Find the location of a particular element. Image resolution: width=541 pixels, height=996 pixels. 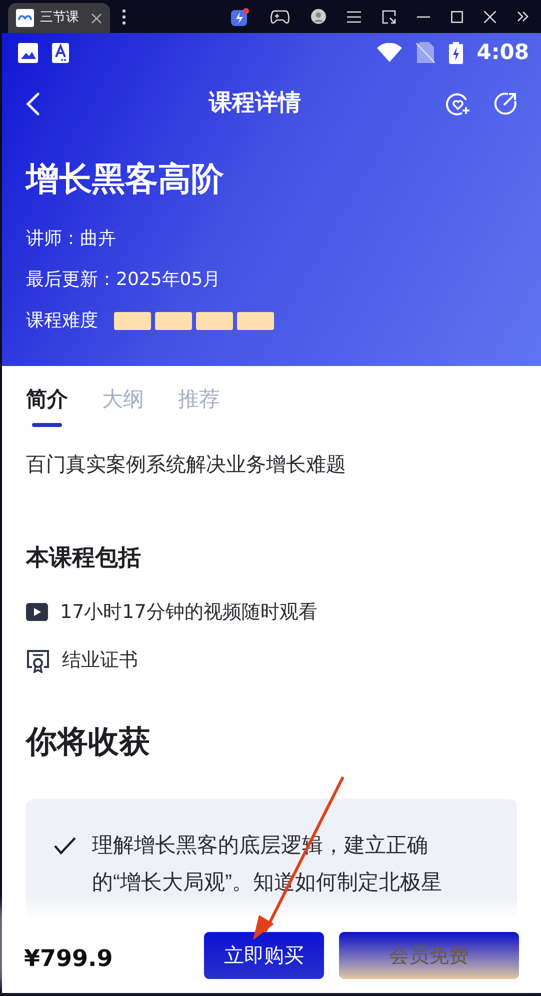

update-date: 最后更新：2025年05月 is located at coordinates (124, 280).